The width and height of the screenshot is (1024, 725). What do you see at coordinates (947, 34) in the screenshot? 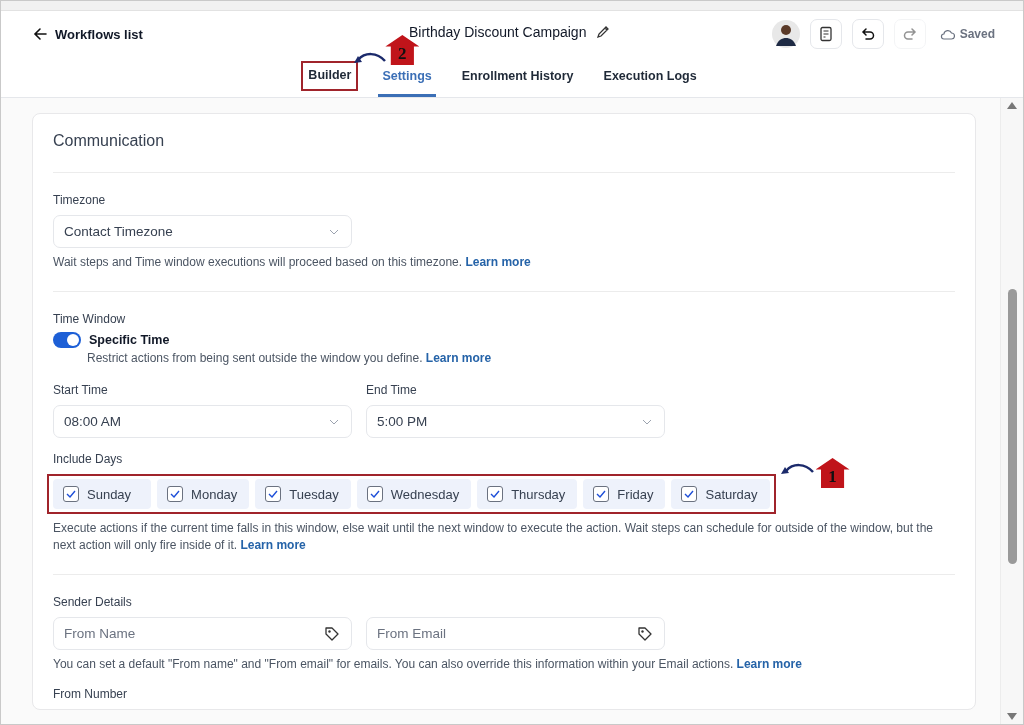
I see `cloud-icon` at bounding box center [947, 34].